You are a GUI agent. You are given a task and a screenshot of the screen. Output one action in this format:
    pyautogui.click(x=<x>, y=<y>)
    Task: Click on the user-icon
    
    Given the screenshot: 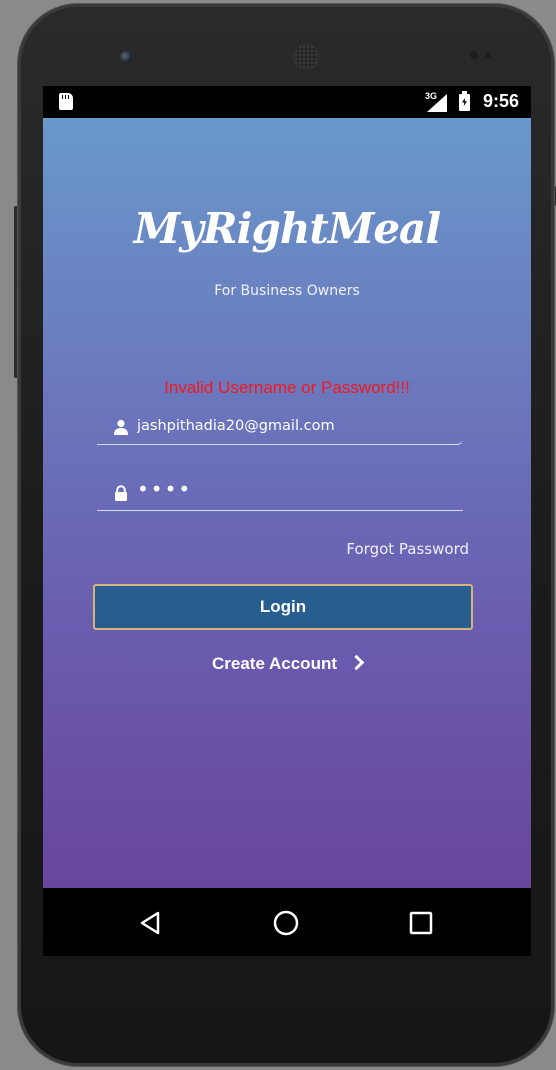 What is the action you would take?
    pyautogui.click(x=121, y=427)
    